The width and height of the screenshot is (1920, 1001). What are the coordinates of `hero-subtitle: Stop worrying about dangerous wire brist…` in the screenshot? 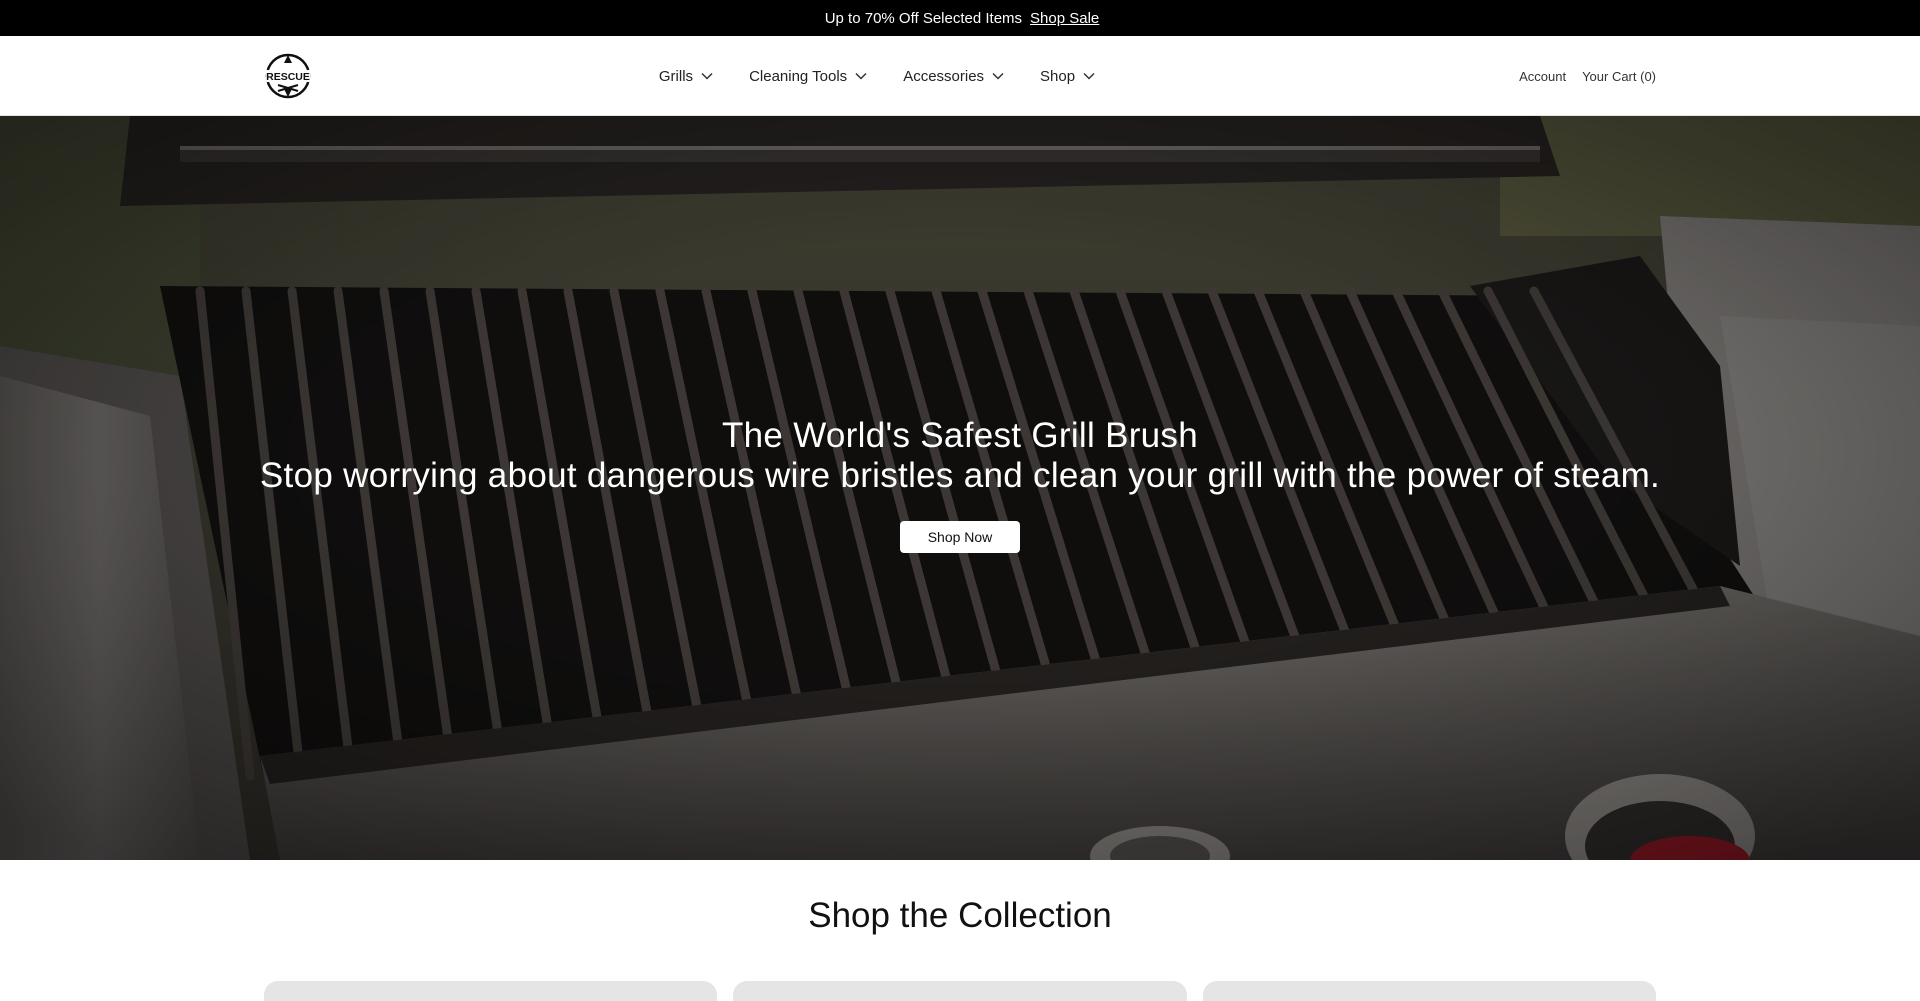 It's located at (960, 475).